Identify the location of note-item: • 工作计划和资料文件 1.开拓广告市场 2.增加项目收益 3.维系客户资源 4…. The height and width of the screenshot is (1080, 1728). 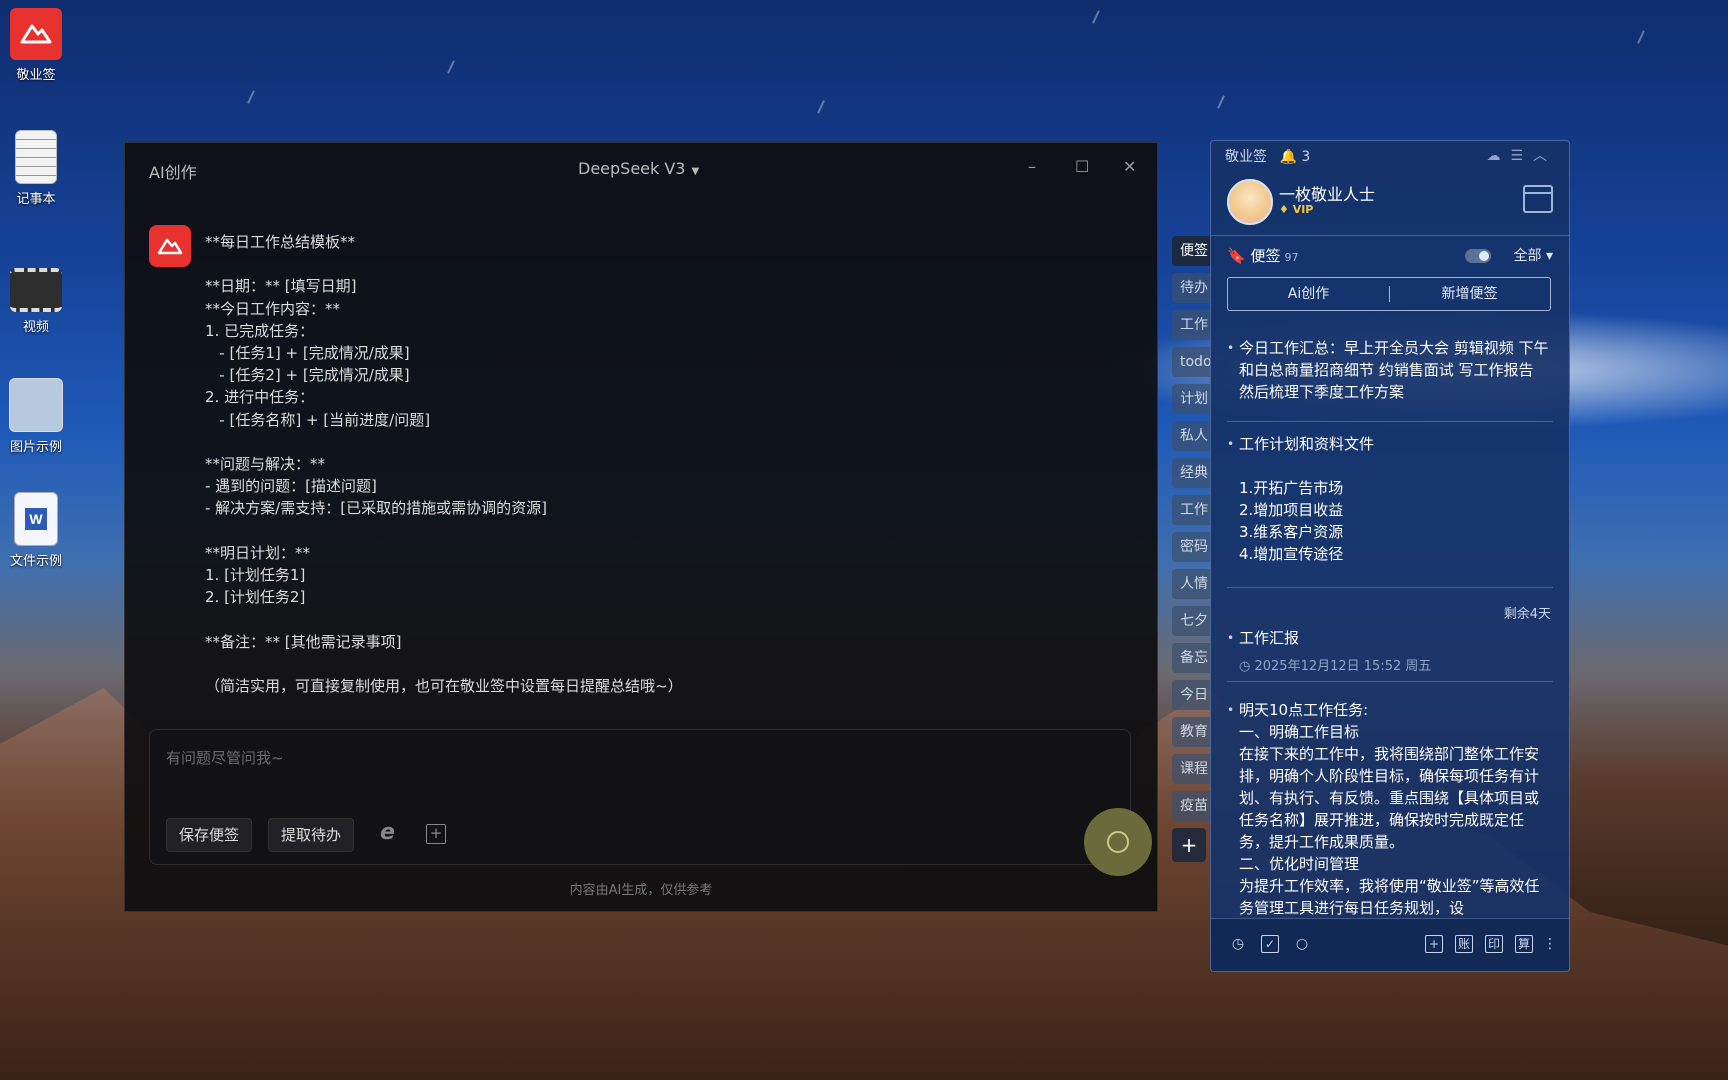
(1390, 499).